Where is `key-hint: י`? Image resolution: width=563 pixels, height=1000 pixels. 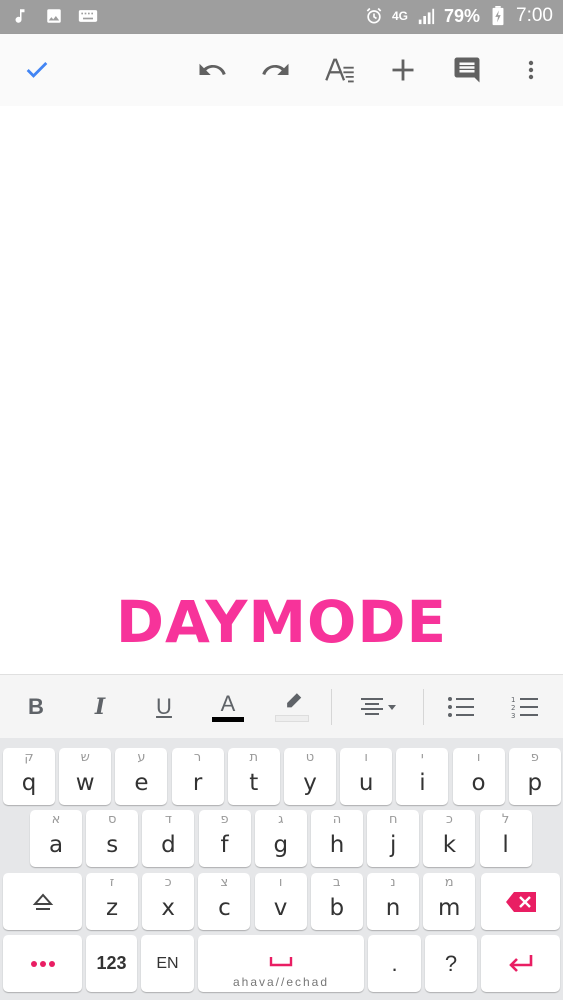 key-hint: י is located at coordinates (422, 757).